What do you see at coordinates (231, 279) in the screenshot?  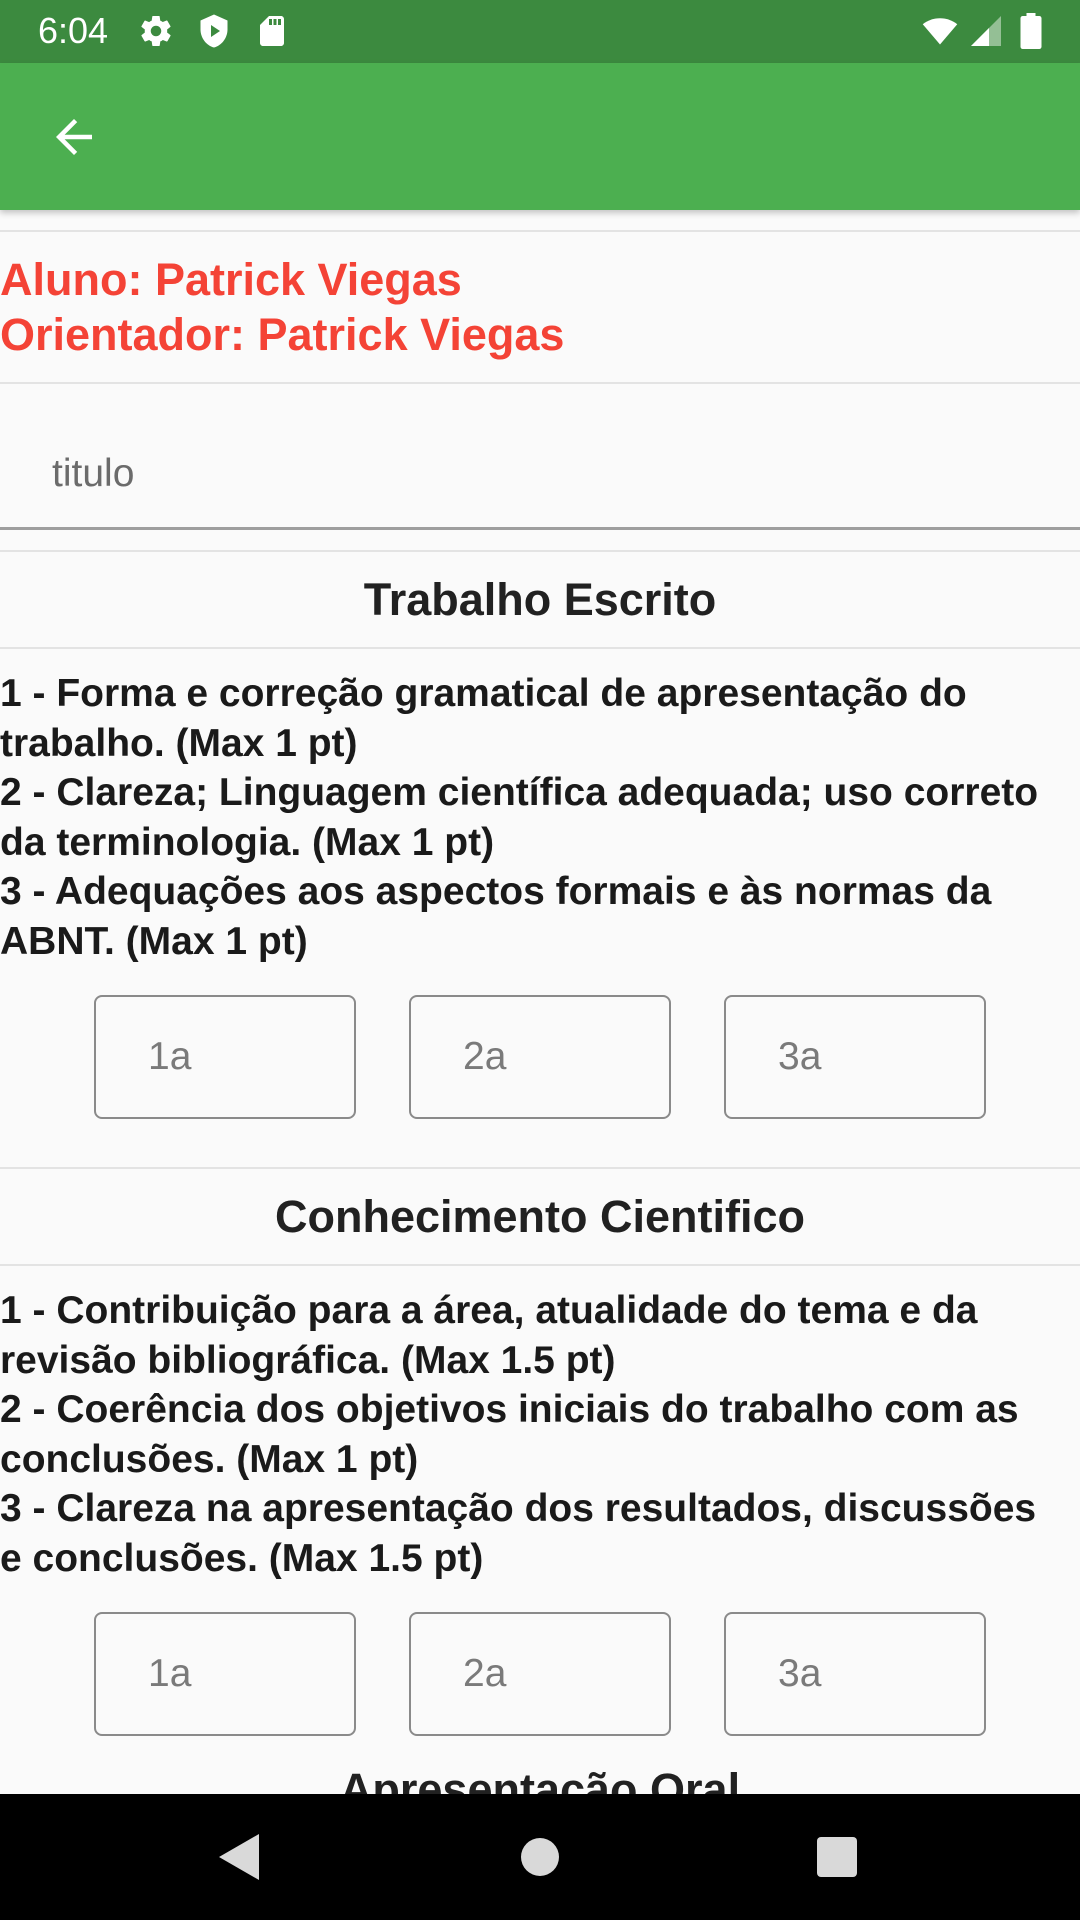 I see `student-name: Aluno: Patrick Viegas` at bounding box center [231, 279].